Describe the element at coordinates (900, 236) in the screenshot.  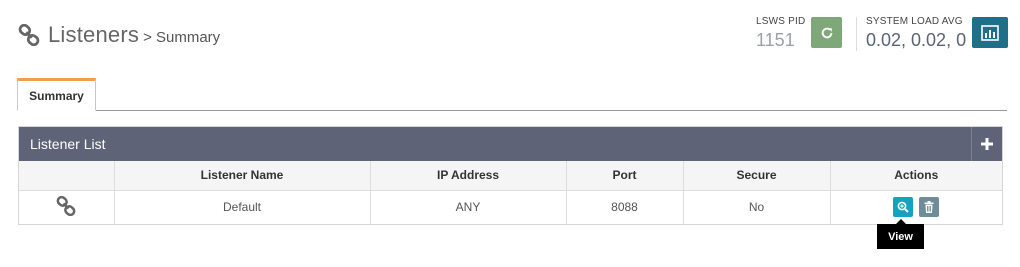
I see `view-tooltip: View` at that location.